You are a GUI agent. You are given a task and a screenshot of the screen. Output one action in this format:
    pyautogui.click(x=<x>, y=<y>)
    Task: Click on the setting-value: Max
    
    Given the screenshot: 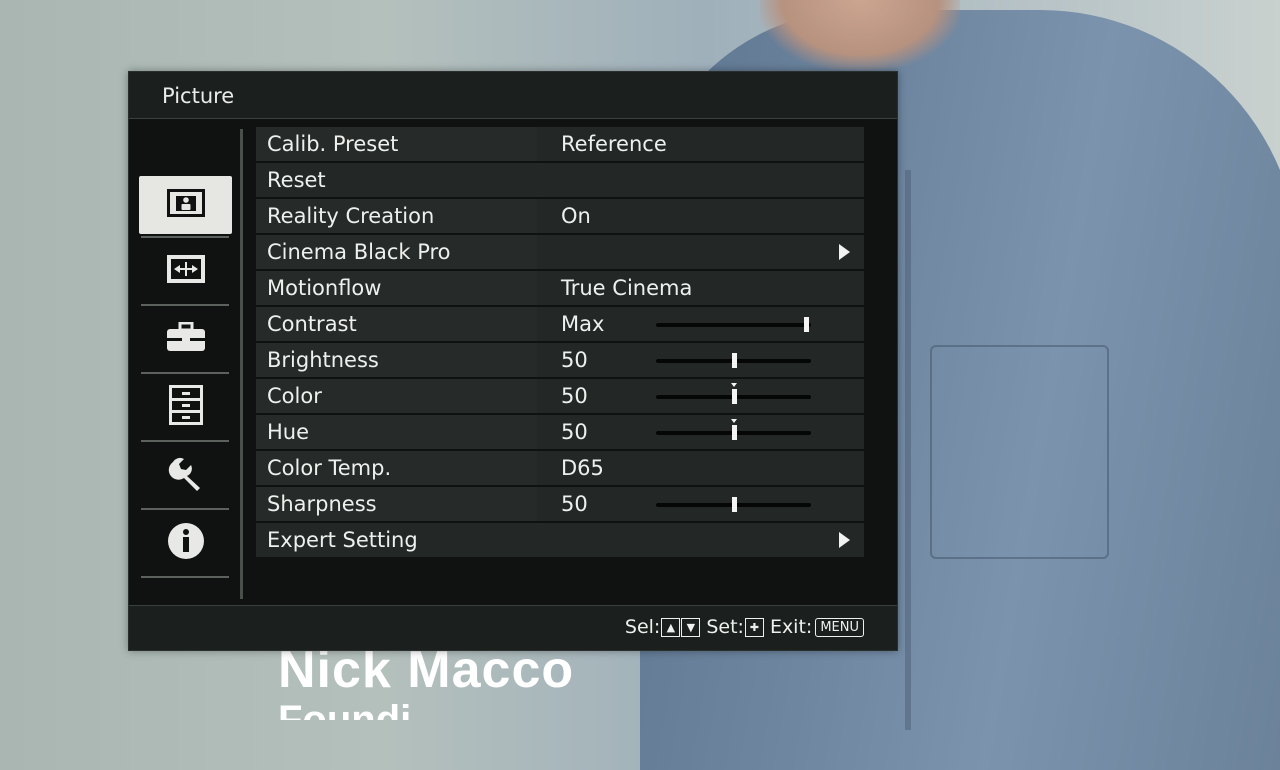 What is the action you would take?
    pyautogui.click(x=583, y=324)
    